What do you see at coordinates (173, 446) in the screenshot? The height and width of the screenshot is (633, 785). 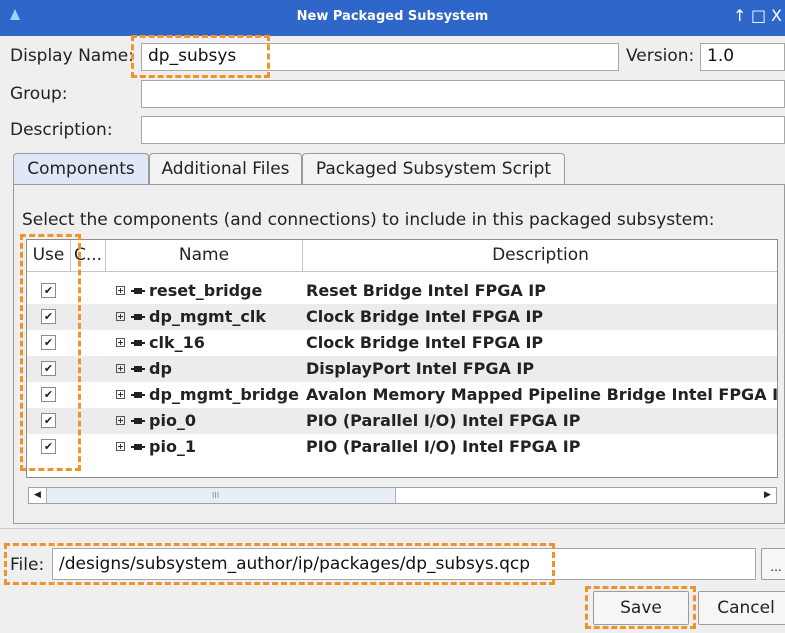 I see `component-name: pio_1` at bounding box center [173, 446].